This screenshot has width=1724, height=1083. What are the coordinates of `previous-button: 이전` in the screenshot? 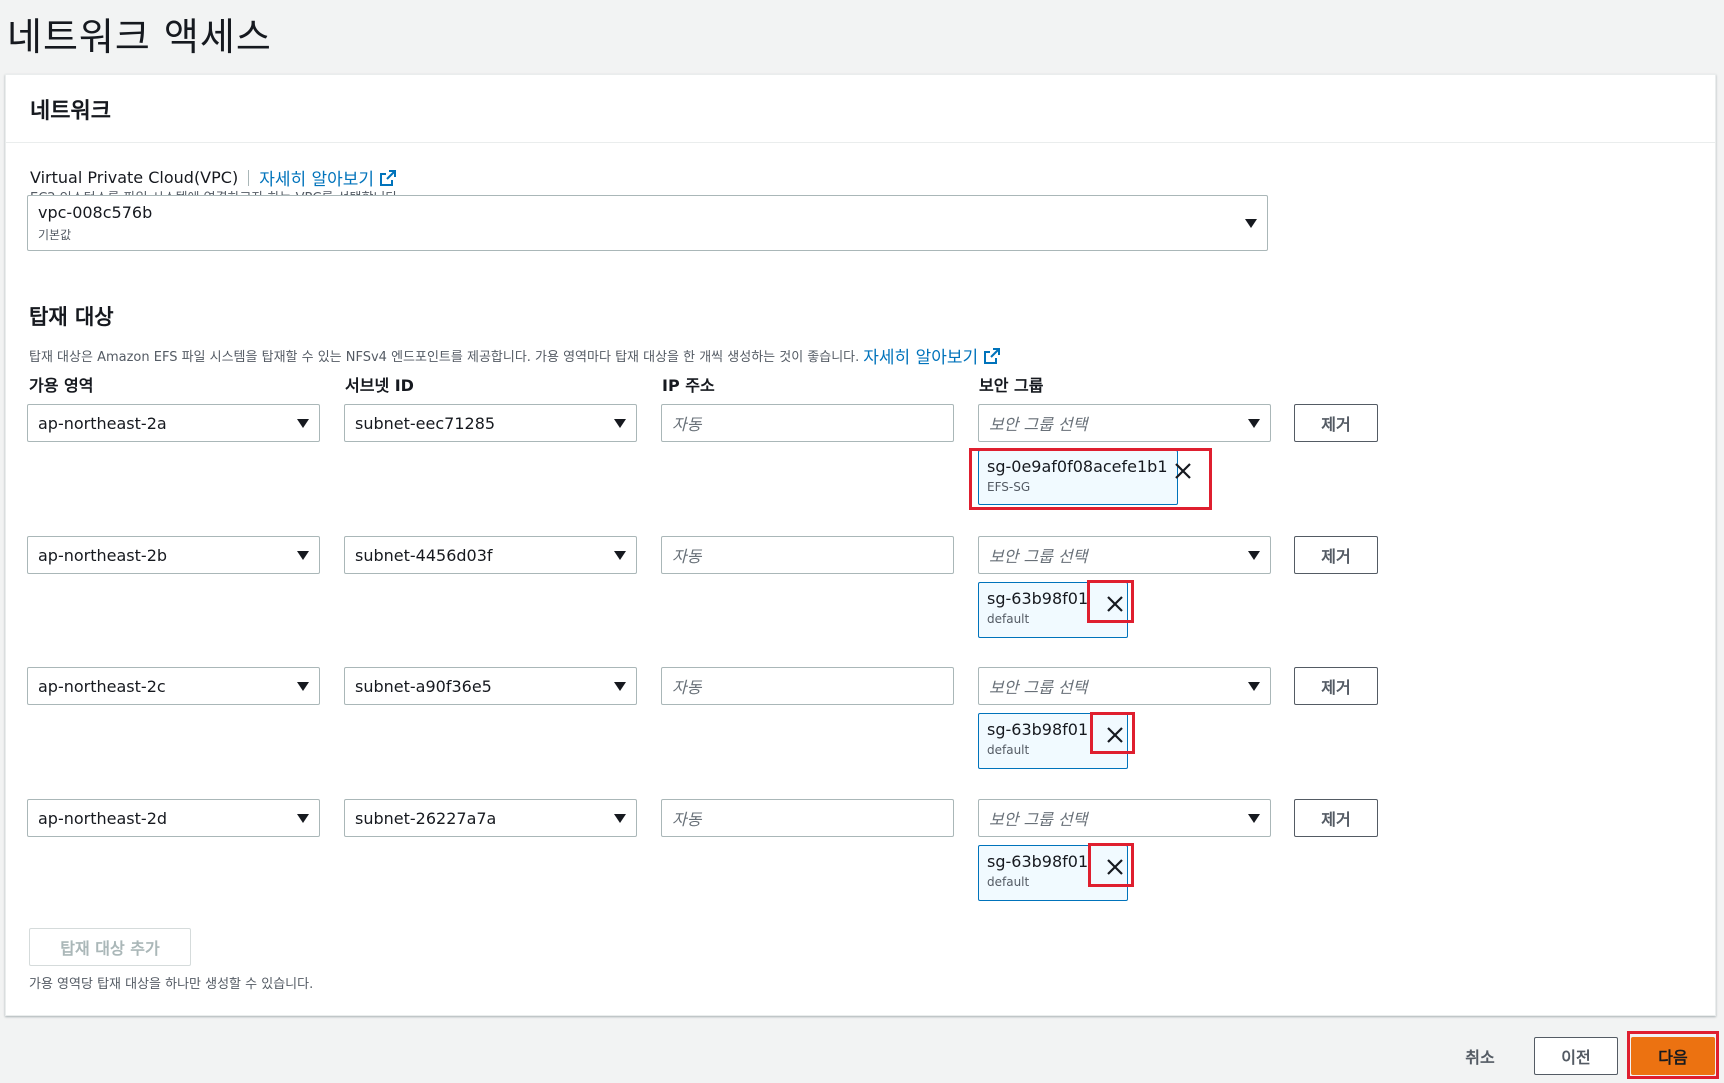 It's located at (1576, 1056).